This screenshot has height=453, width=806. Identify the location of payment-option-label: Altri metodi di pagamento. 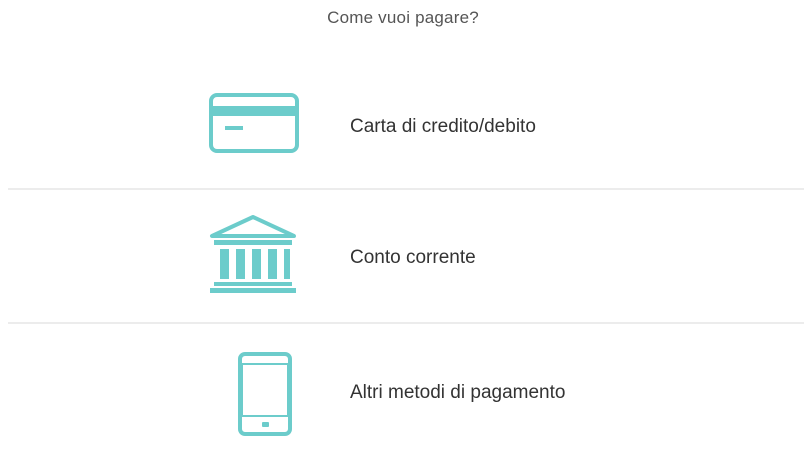
(458, 392).